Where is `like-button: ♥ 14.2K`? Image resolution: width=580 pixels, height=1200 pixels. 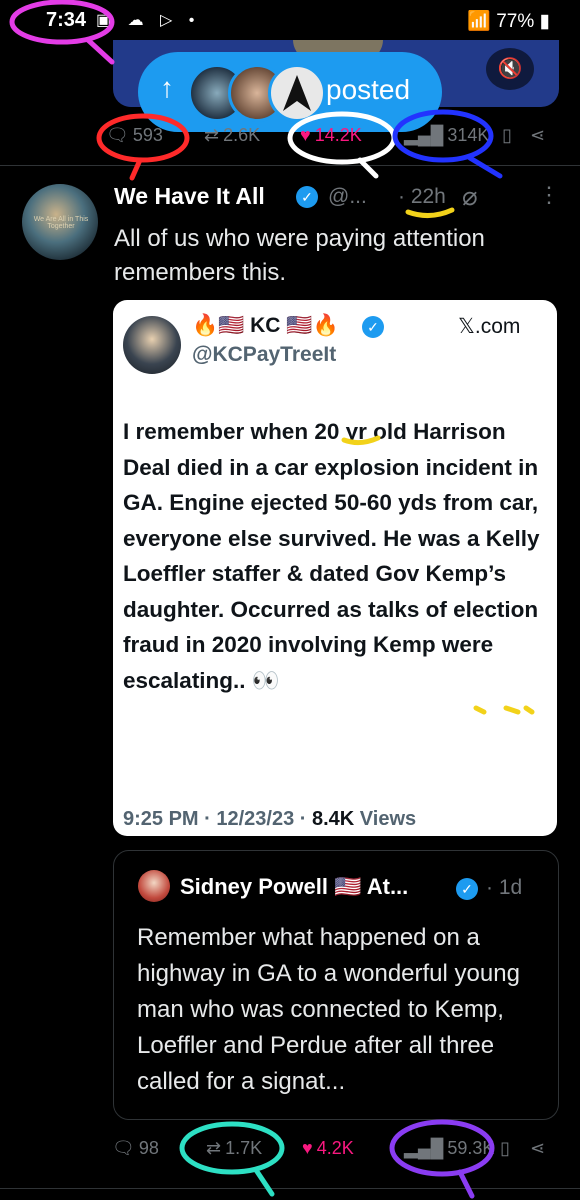 like-button: ♥ 14.2K is located at coordinates (331, 135).